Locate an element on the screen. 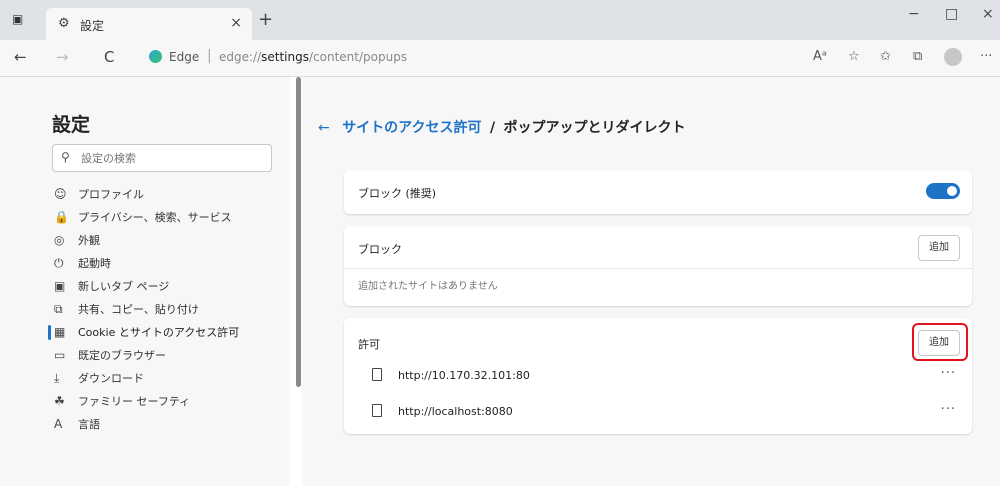  share-icon: ⧉ is located at coordinates (58, 309).